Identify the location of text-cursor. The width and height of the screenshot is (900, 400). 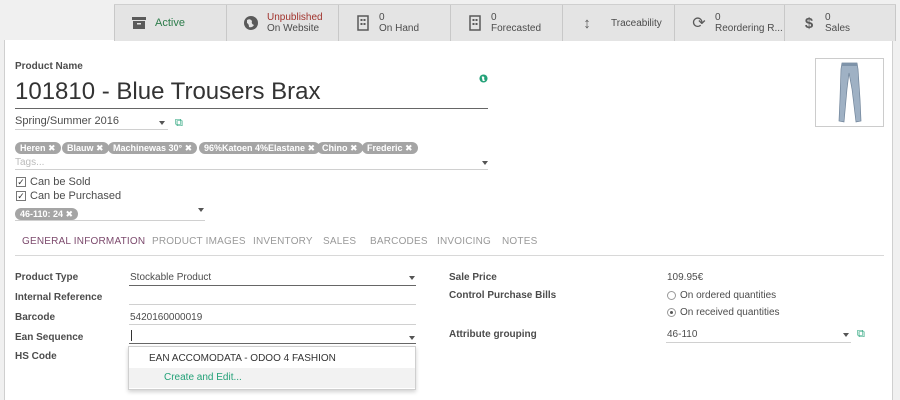
(131, 335).